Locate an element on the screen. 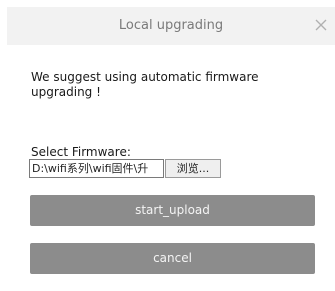 This screenshot has width=335, height=291. dialog-title: Local upgrading is located at coordinates (171, 25).